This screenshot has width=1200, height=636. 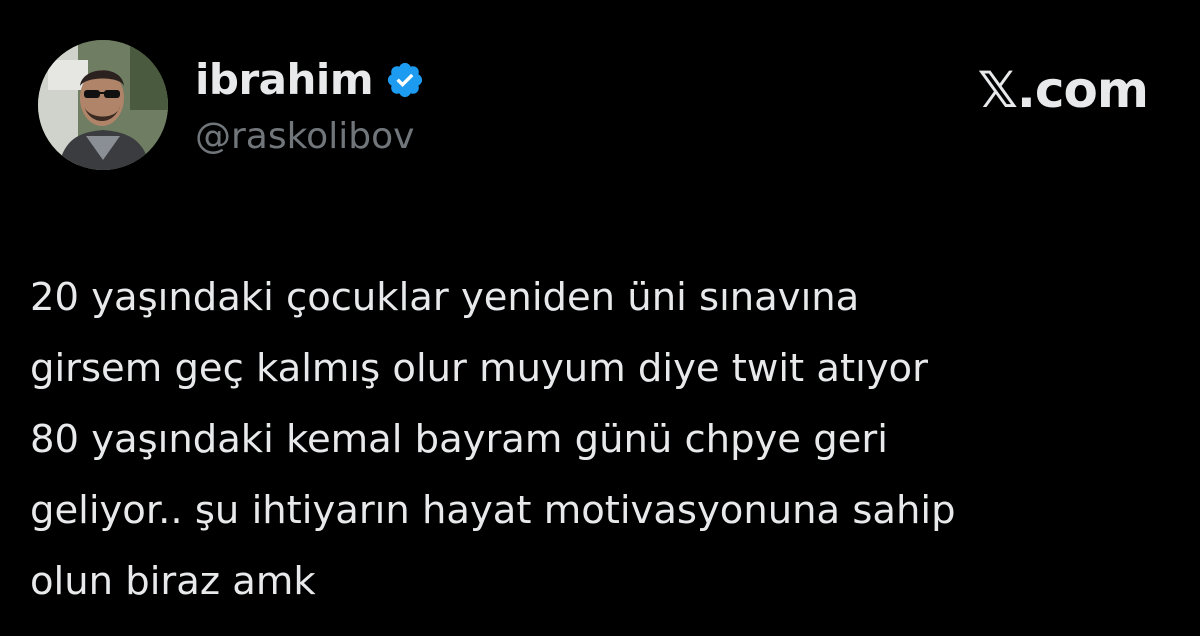 I want to click on verified-badge-icon, so click(x=405, y=80).